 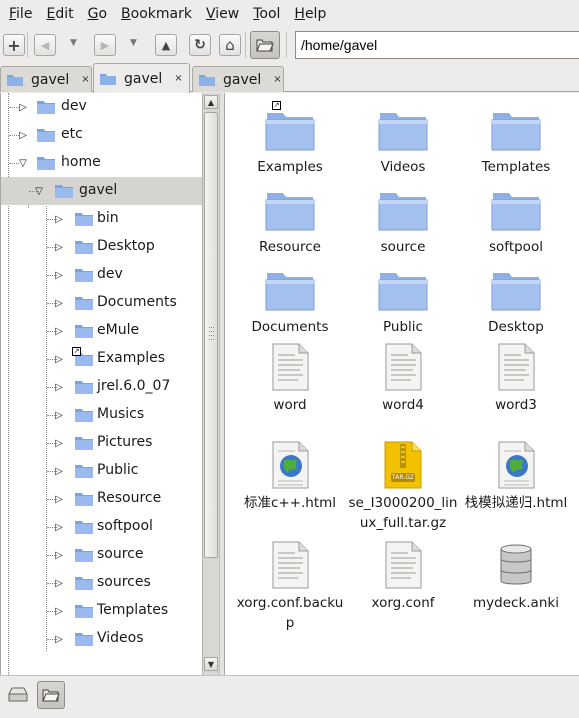 What do you see at coordinates (403, 487) in the screenshot?
I see `file-item: TAR.GZ se_I3000200_linux_full.tar.gz` at bounding box center [403, 487].